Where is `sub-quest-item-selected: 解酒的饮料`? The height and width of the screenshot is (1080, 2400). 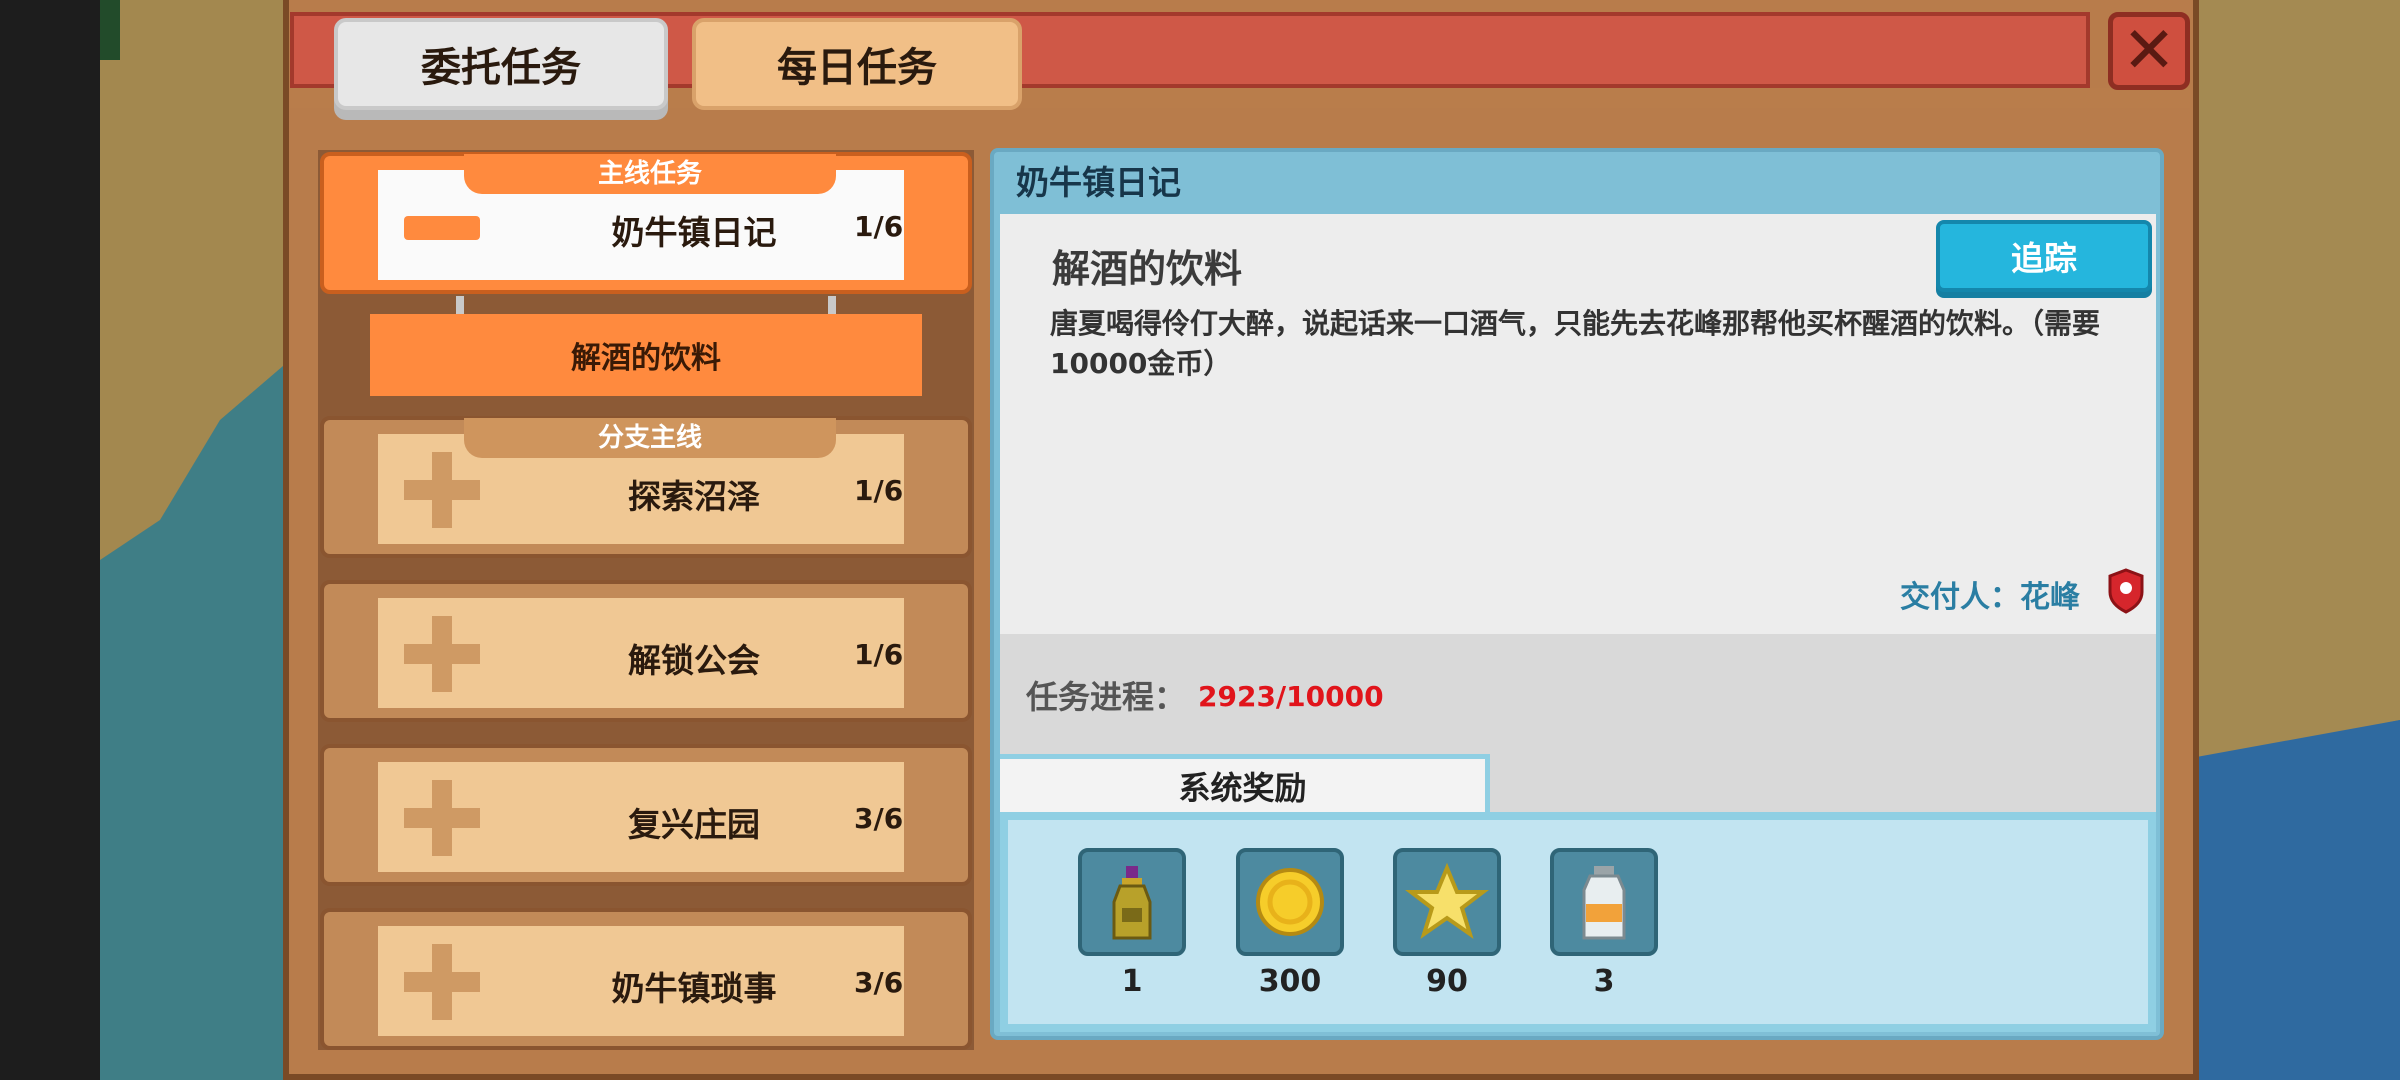 sub-quest-item-selected: 解酒的饮料 is located at coordinates (646, 355).